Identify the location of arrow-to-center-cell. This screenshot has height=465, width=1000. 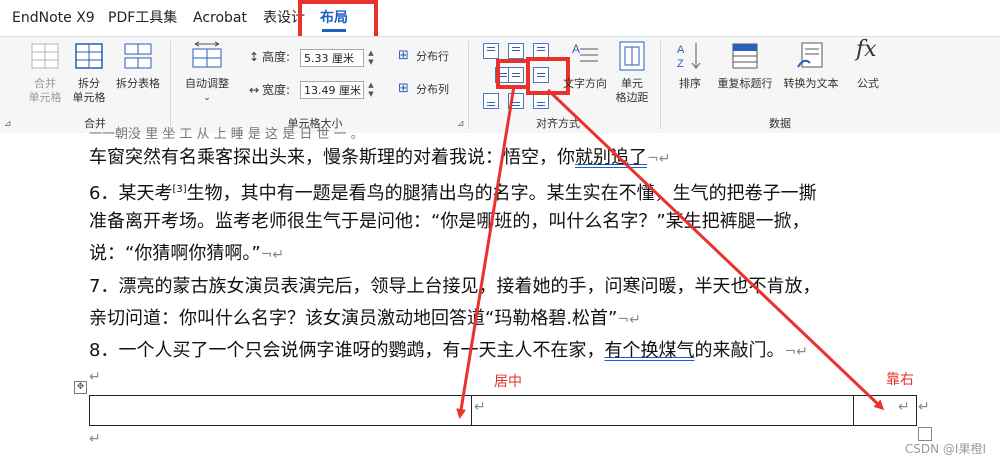
(486, 252).